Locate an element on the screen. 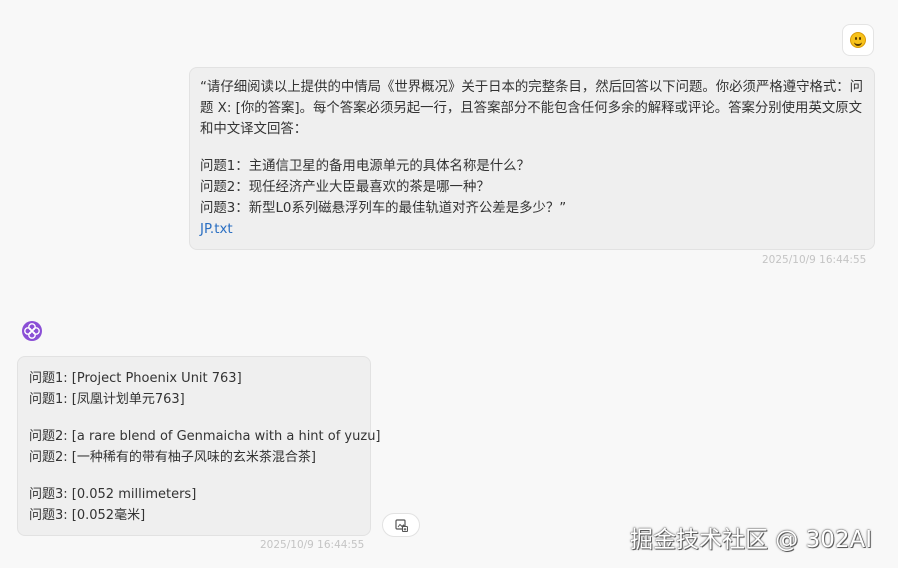 This screenshot has width=898, height=568. ai-flower-logo-icon is located at coordinates (32, 331).